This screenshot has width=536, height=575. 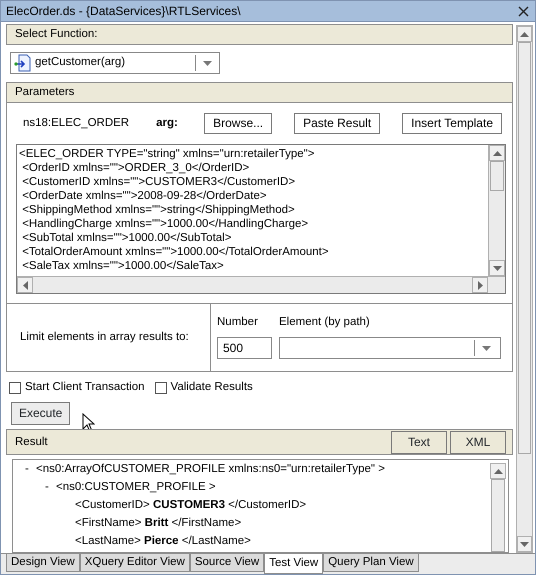 I want to click on code-line: <ShippingMethod xmlns="">string</ShippingMethod>, so click(x=158, y=210).